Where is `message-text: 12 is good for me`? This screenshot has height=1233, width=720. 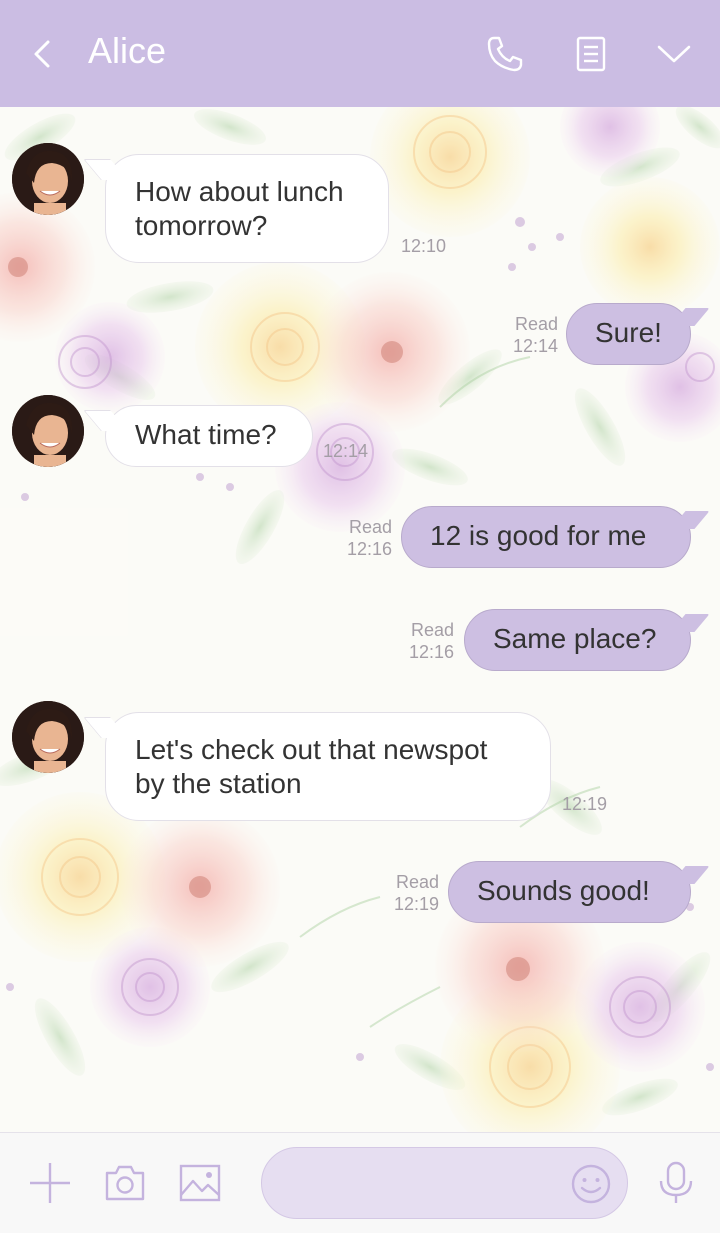 message-text: 12 is good for me is located at coordinates (538, 535).